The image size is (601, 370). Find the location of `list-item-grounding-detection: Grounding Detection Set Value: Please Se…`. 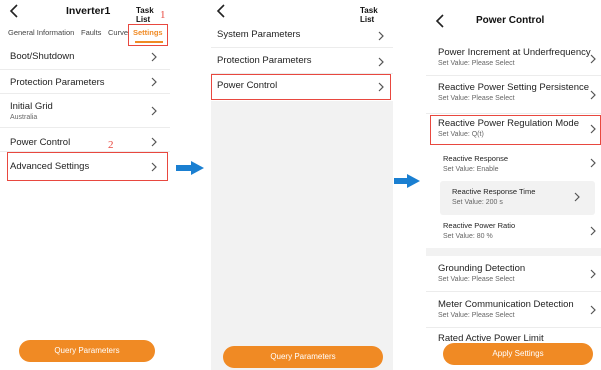

list-item-grounding-detection: Grounding Detection Set Value: Please Se… is located at coordinates (513, 274).